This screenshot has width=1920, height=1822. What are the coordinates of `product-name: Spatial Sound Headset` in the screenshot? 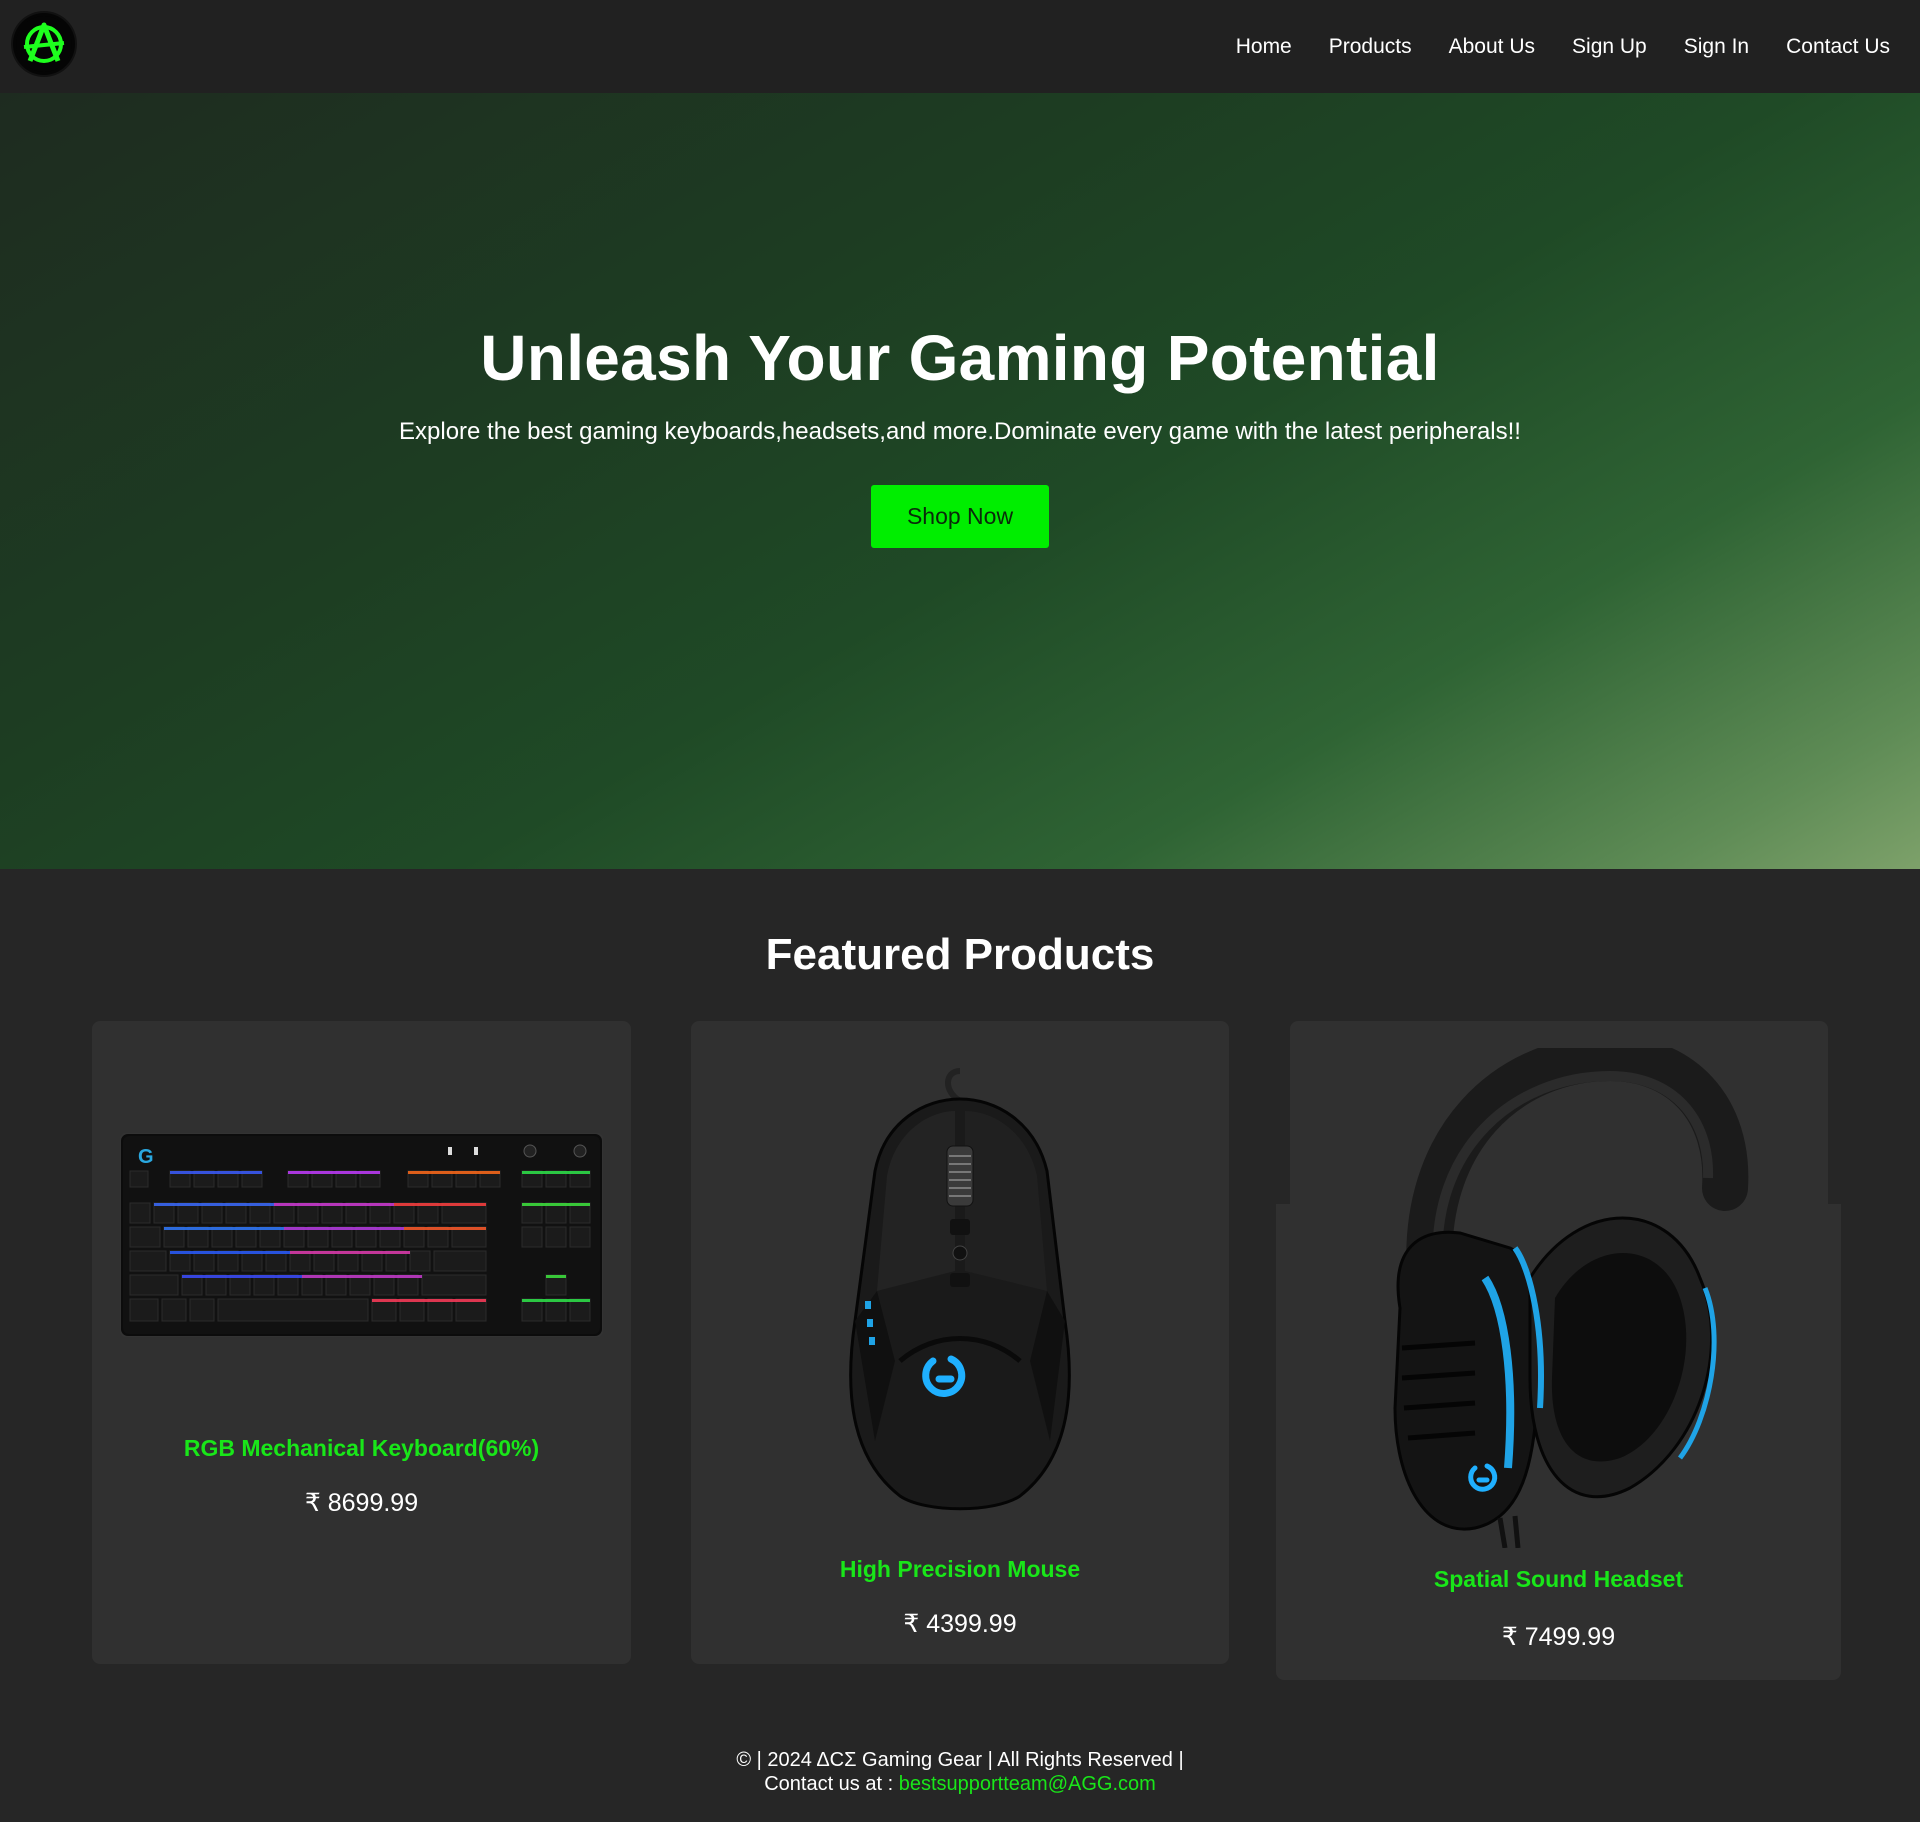 It's located at (1558, 1579).